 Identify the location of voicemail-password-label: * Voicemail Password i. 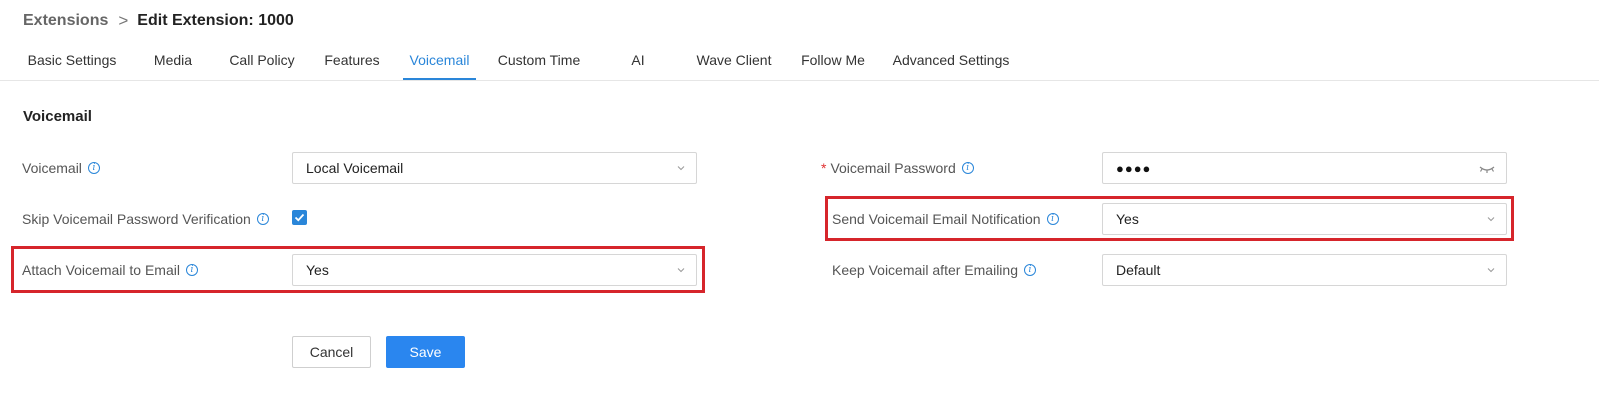
(897, 168).